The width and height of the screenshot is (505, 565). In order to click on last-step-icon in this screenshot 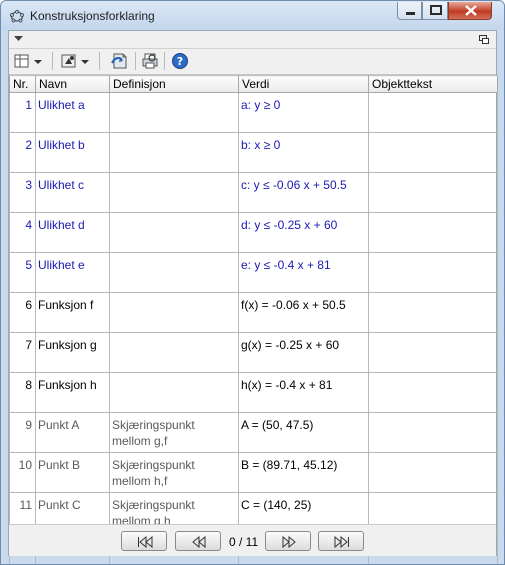, I will do `click(341, 542)`.